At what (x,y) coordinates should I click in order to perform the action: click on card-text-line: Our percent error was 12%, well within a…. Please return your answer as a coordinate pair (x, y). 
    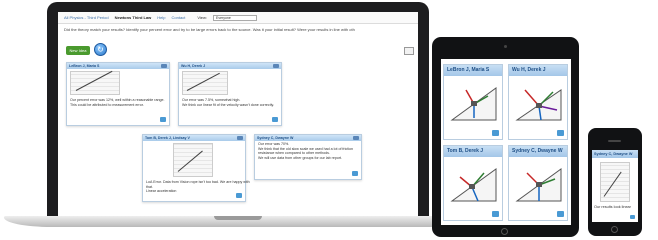
    Looking at the image, I should click on (117, 100).